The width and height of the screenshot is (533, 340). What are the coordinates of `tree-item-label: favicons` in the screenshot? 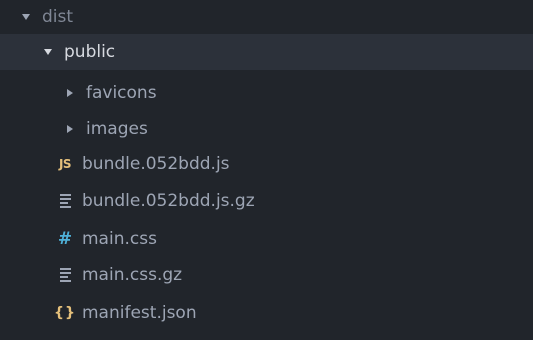 It's located at (121, 92).